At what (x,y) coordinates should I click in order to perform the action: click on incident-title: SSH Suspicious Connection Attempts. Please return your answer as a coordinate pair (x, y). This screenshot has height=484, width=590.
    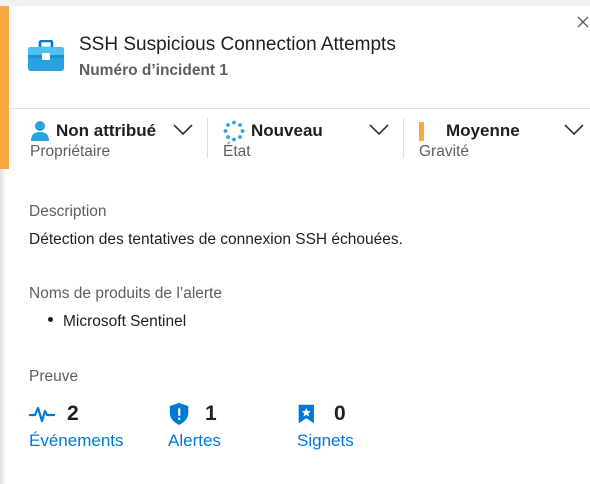
    Looking at the image, I should click on (237, 44).